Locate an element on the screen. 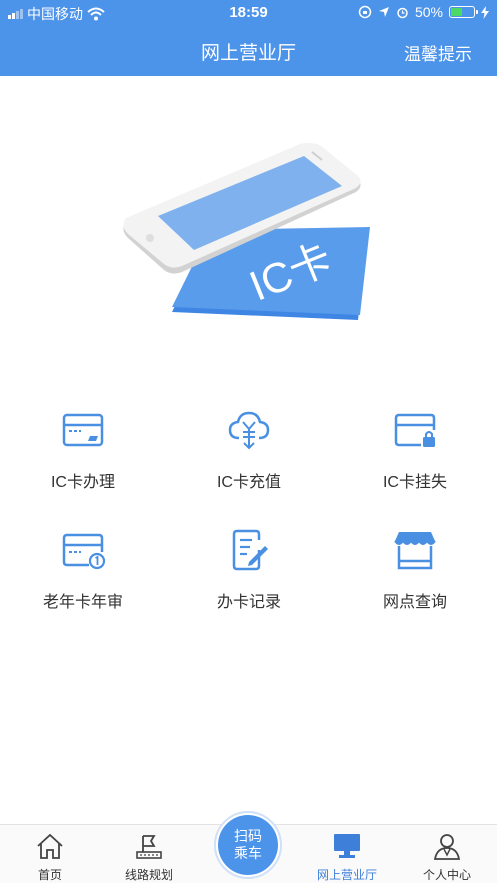 Image resolution: width=497 pixels, height=883 pixels. scan-label-line1: 扫码 is located at coordinates (248, 836).